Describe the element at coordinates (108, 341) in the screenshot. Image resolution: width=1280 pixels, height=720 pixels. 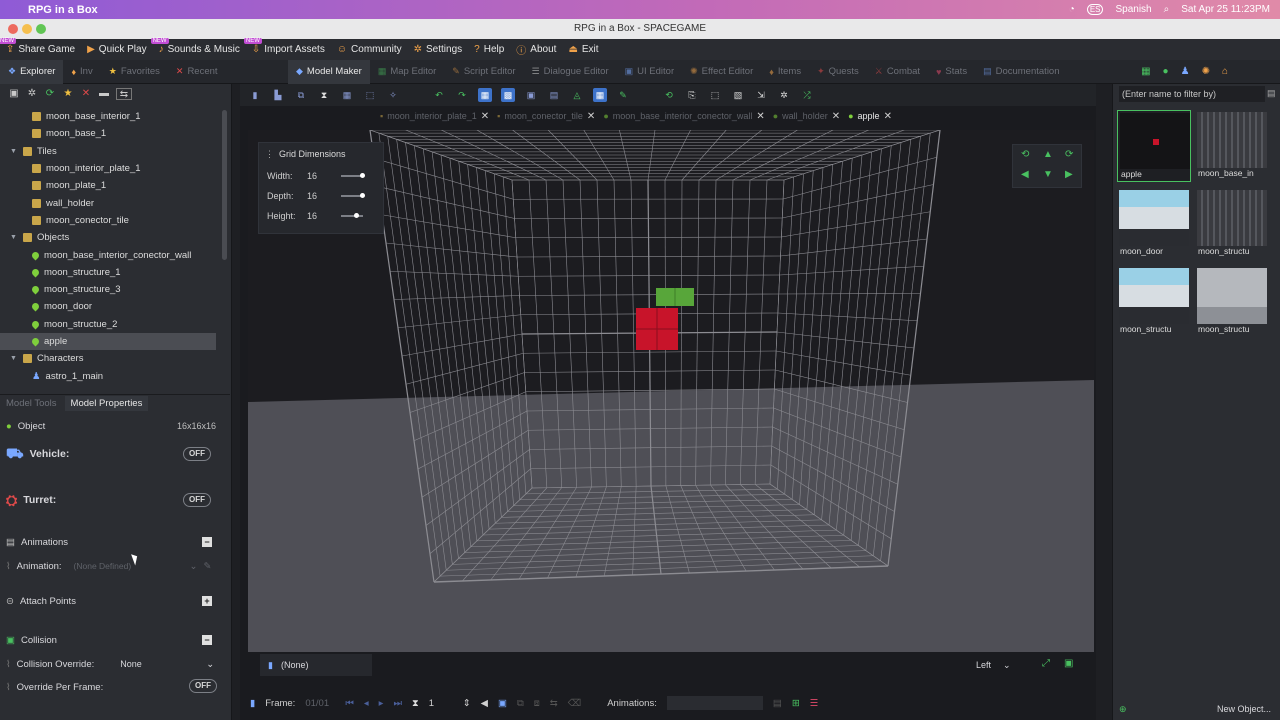
I see `tree-item: apple` at that location.